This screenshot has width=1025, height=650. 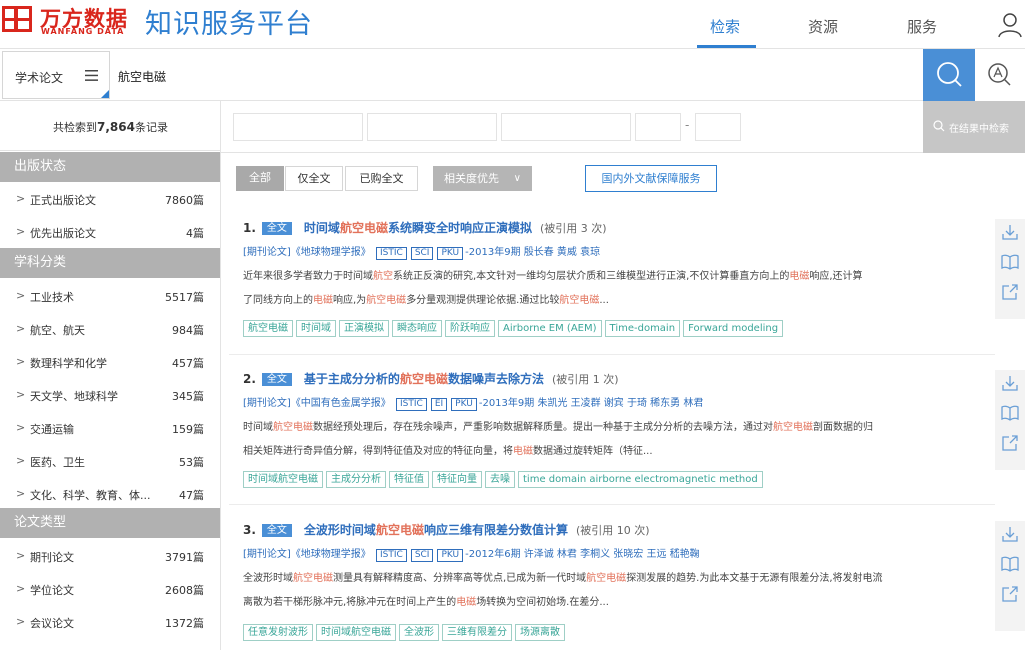 What do you see at coordinates (110, 328) in the screenshot?
I see `sidebar-item: > 航空、航天 984篇` at bounding box center [110, 328].